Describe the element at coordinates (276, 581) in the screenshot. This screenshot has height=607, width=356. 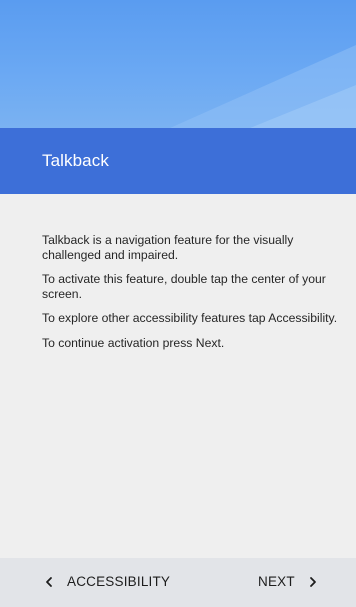
I see `next-button-label: NEXT` at that location.